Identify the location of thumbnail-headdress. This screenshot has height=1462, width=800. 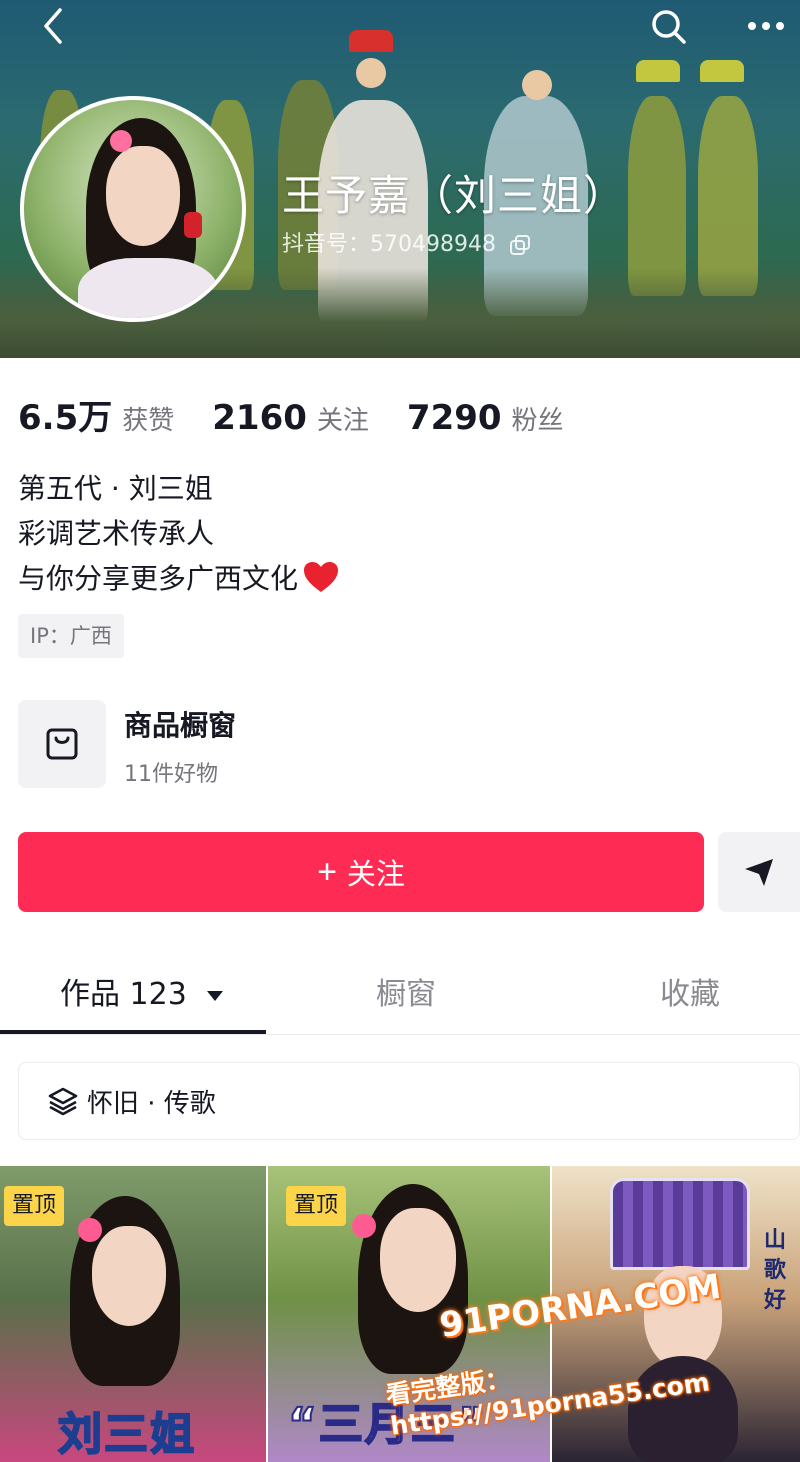
(680, 1224).